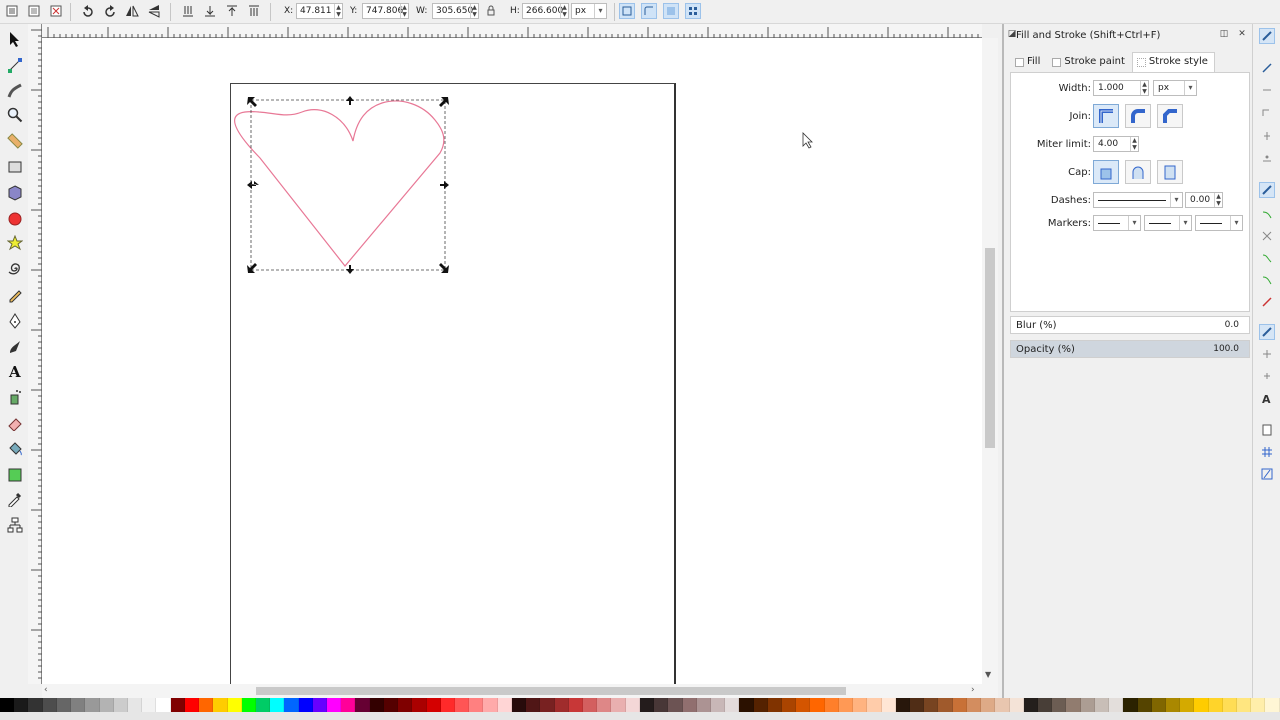 This screenshot has height=720, width=1280. I want to click on ellipse-tool-icon, so click(14, 218).